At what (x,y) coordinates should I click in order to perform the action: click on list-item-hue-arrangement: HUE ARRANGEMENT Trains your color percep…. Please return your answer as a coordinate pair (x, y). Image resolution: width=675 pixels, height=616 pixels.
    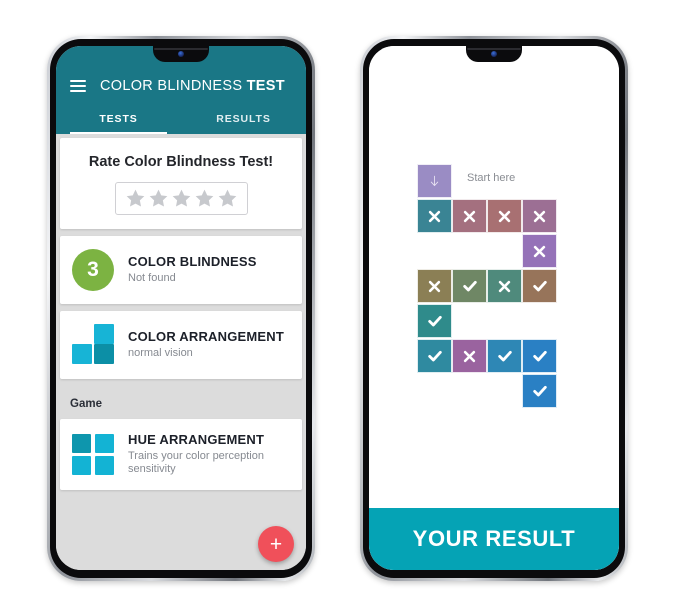
    Looking at the image, I should click on (181, 455).